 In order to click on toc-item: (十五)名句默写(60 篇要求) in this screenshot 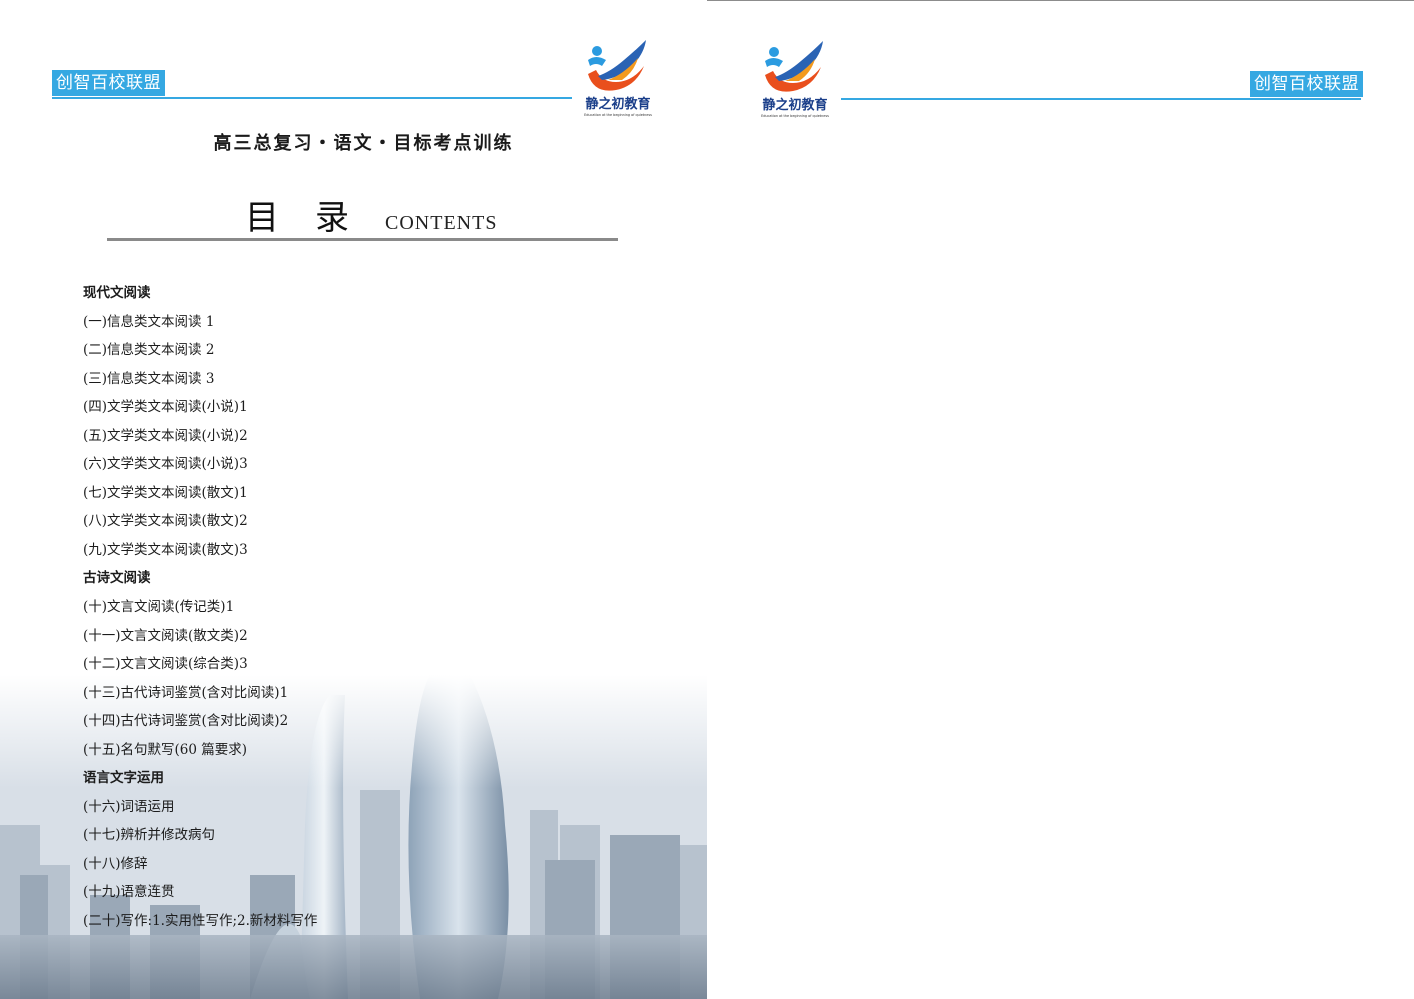, I will do `click(165, 749)`.